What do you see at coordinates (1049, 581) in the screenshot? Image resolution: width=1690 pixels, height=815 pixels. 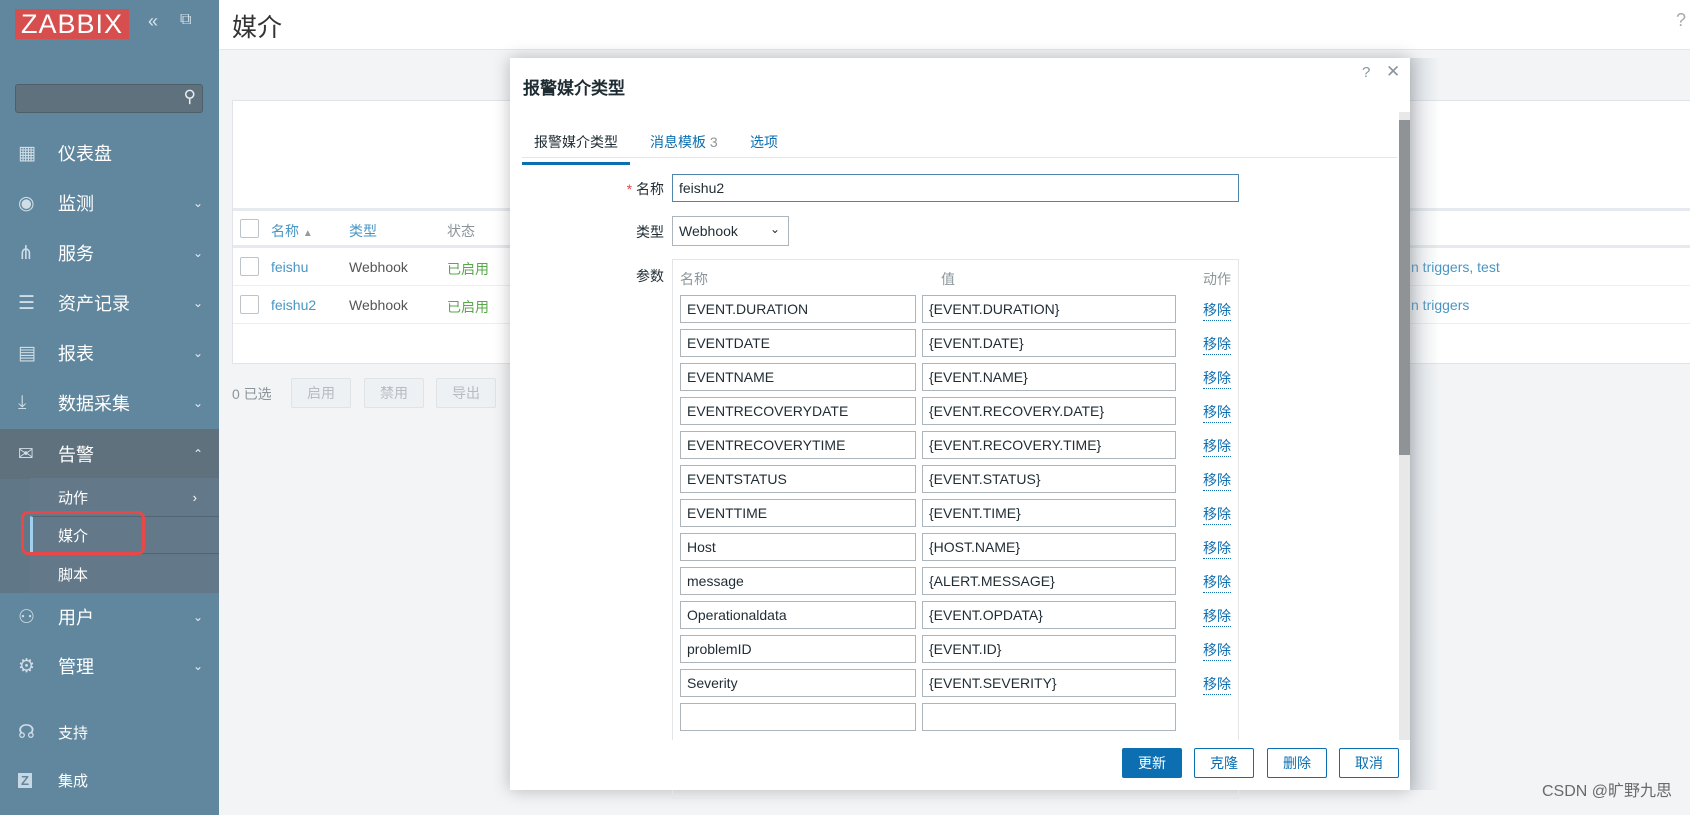 I see `param-value-field: {ALERT.MESSAGE}` at bounding box center [1049, 581].